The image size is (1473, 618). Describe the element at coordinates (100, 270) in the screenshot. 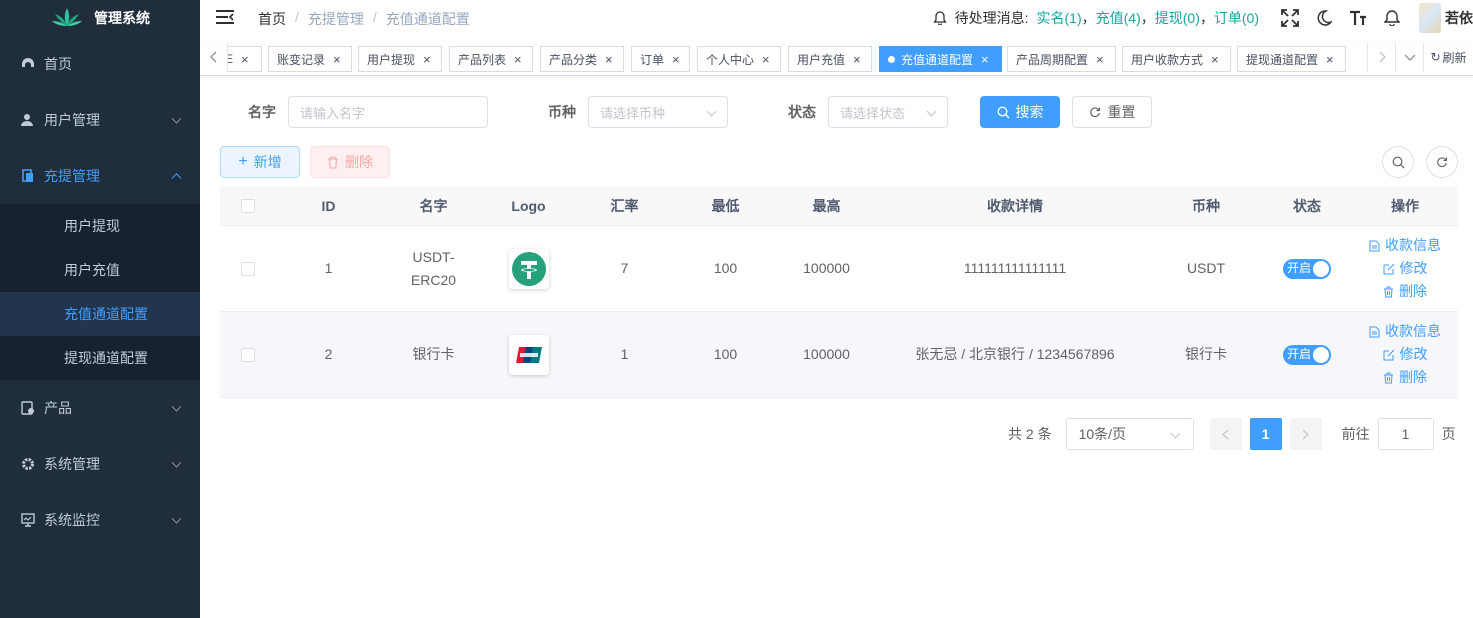

I see `sidebar-item-user-recharge: 用户充值` at that location.